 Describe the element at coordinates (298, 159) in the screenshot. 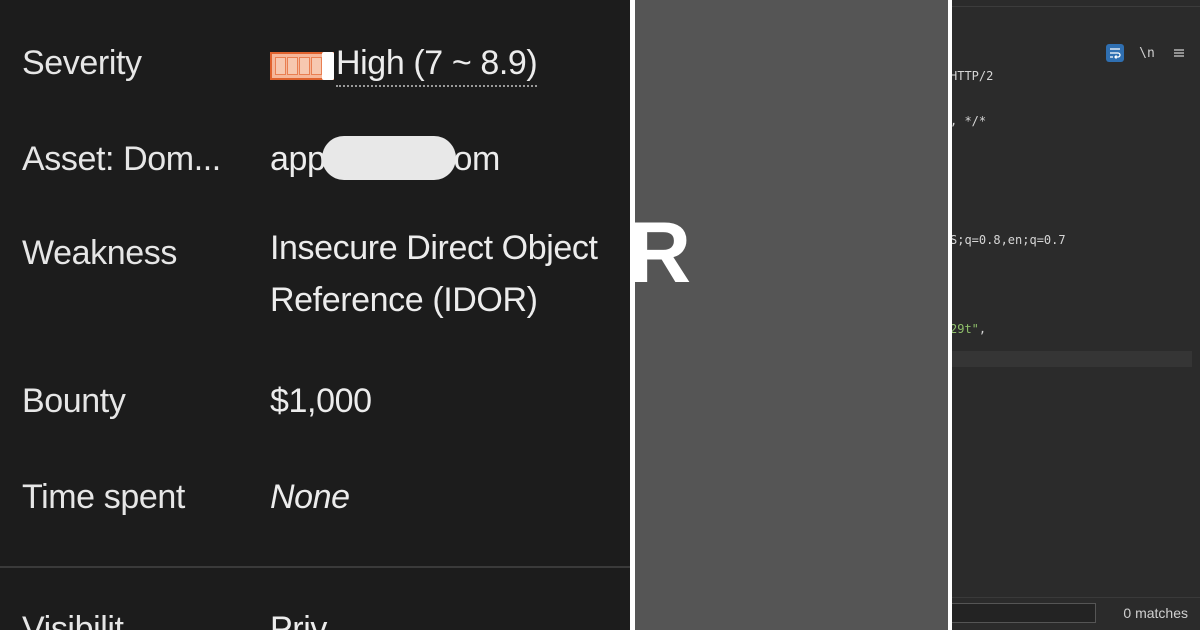

I see `asset-value-prefix: app` at that location.